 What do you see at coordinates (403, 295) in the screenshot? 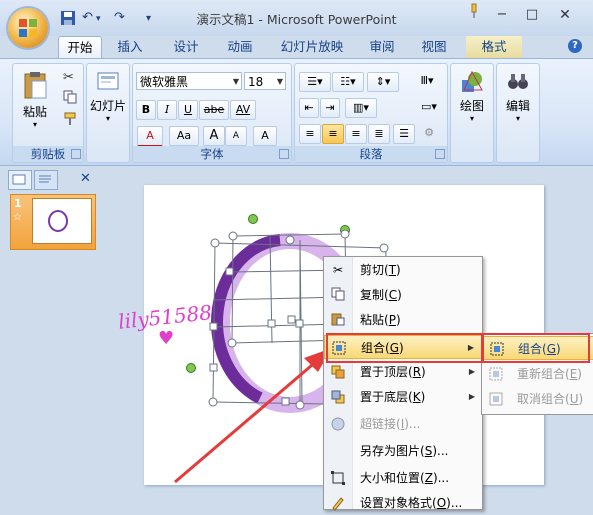
I see `menu-item-copy: 复制(C)` at bounding box center [403, 295].